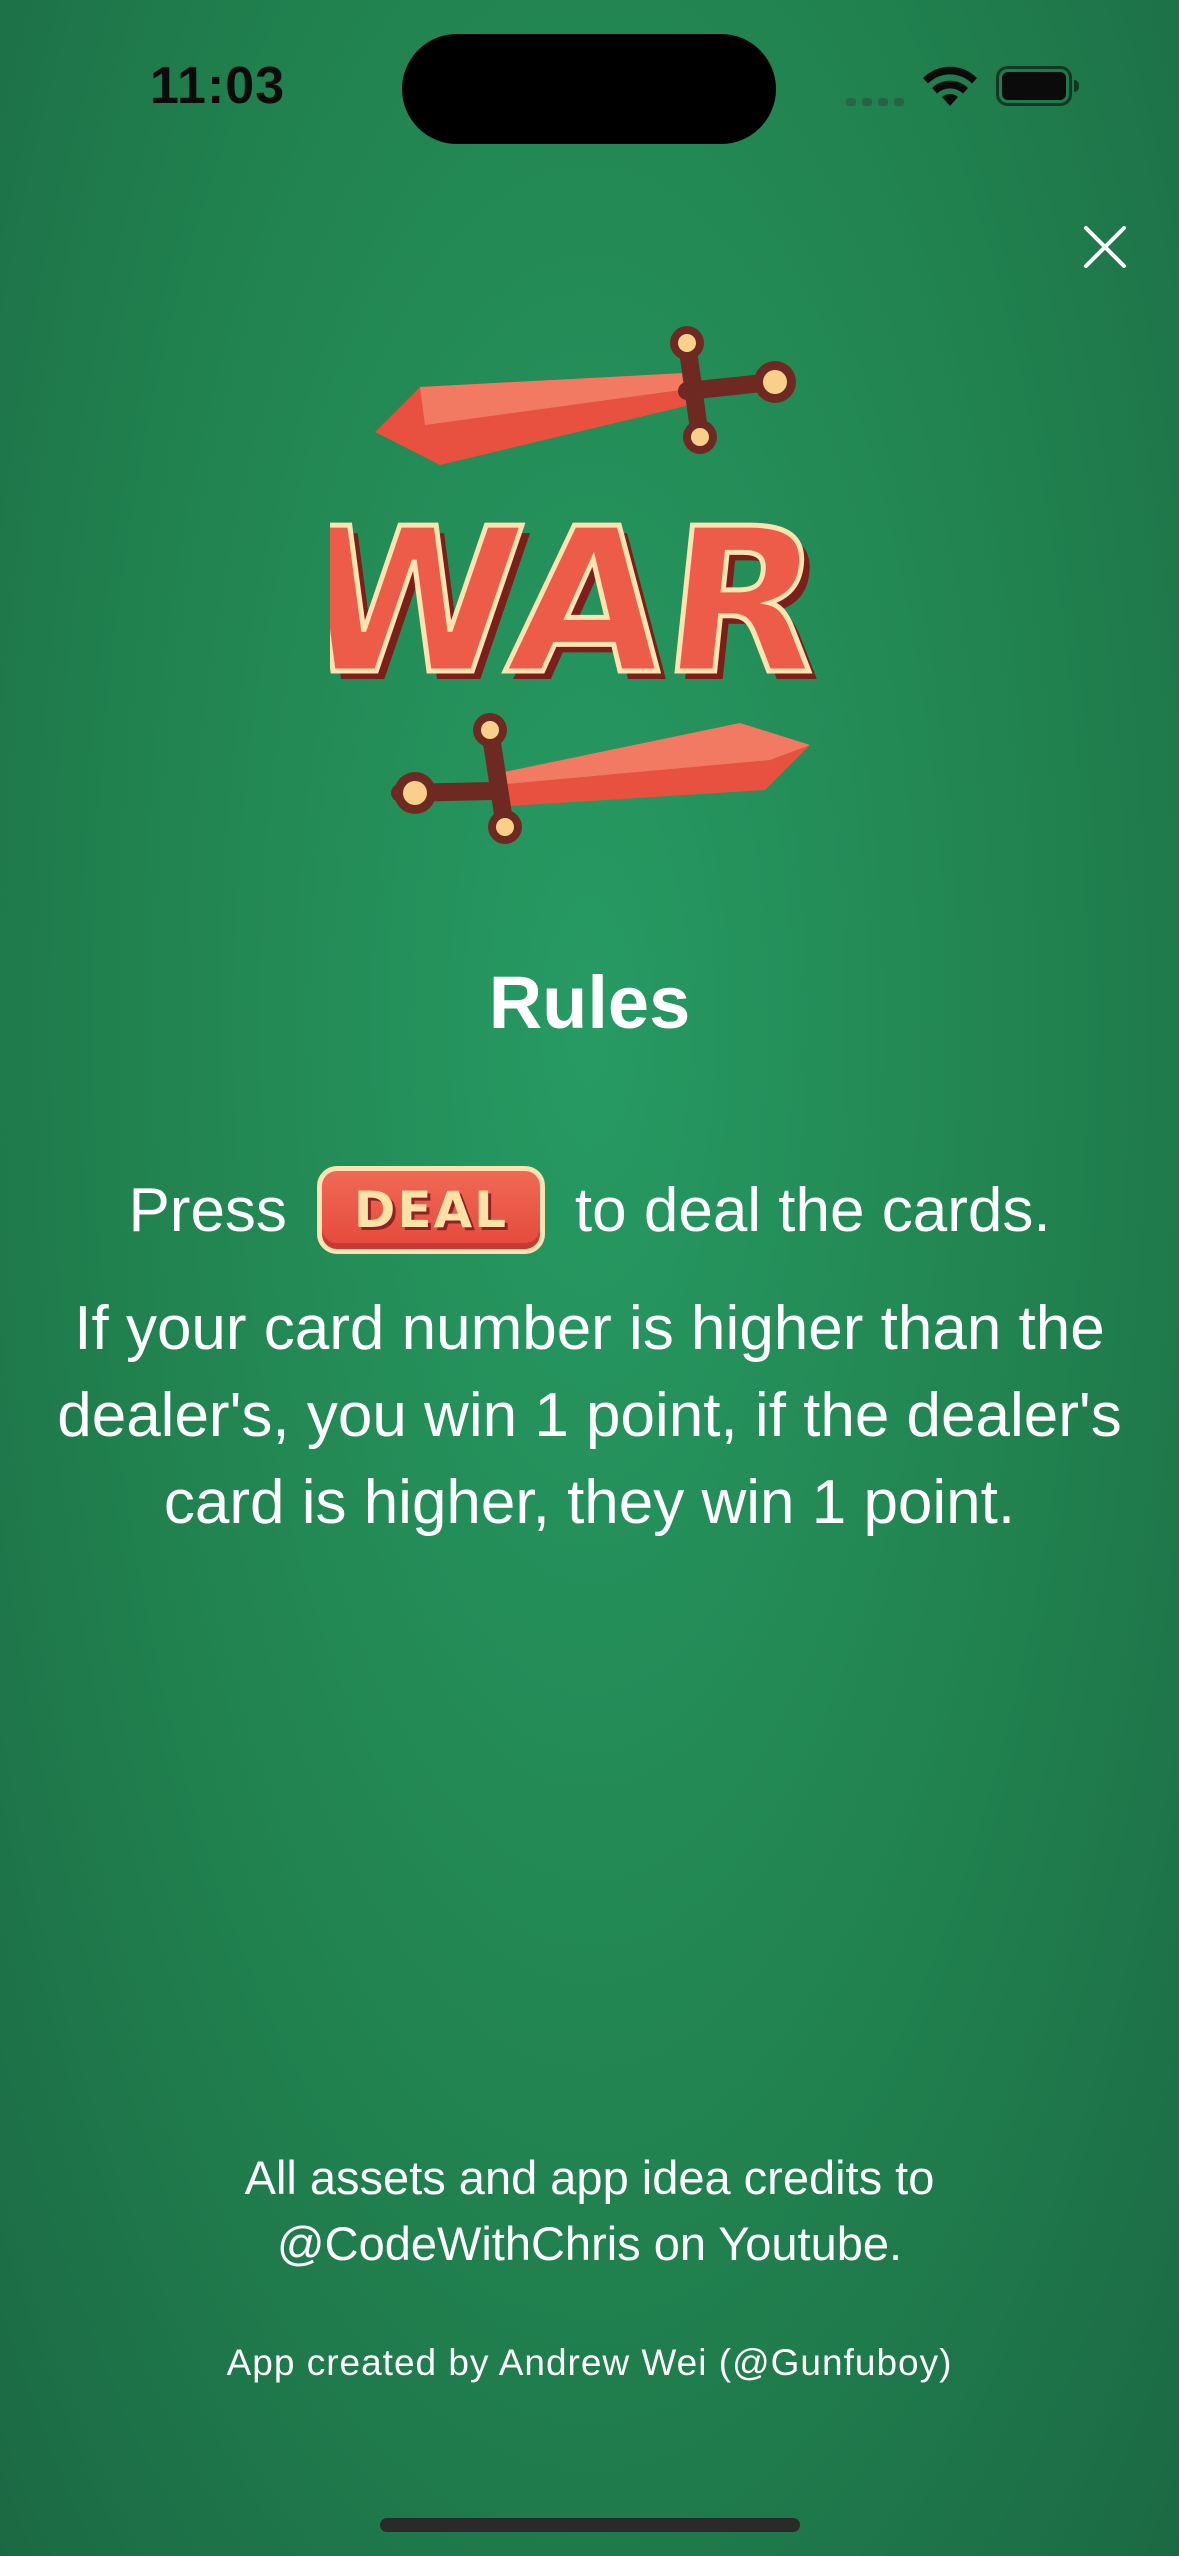  I want to click on war-logo-image: WAR WAR, so click(585, 585).